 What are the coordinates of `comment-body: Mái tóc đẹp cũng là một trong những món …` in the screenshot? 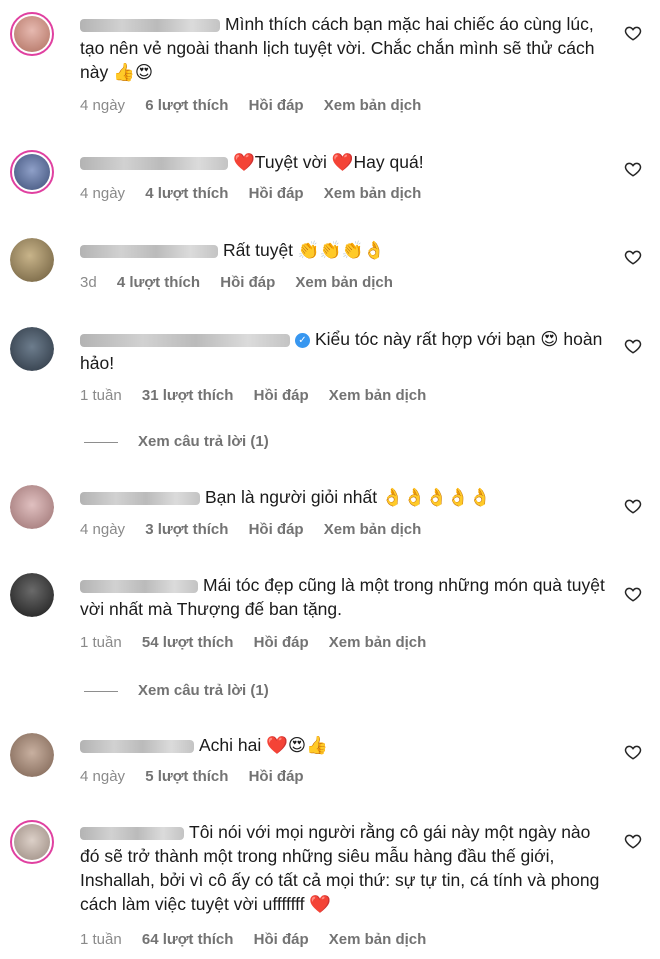 It's located at (344, 597).